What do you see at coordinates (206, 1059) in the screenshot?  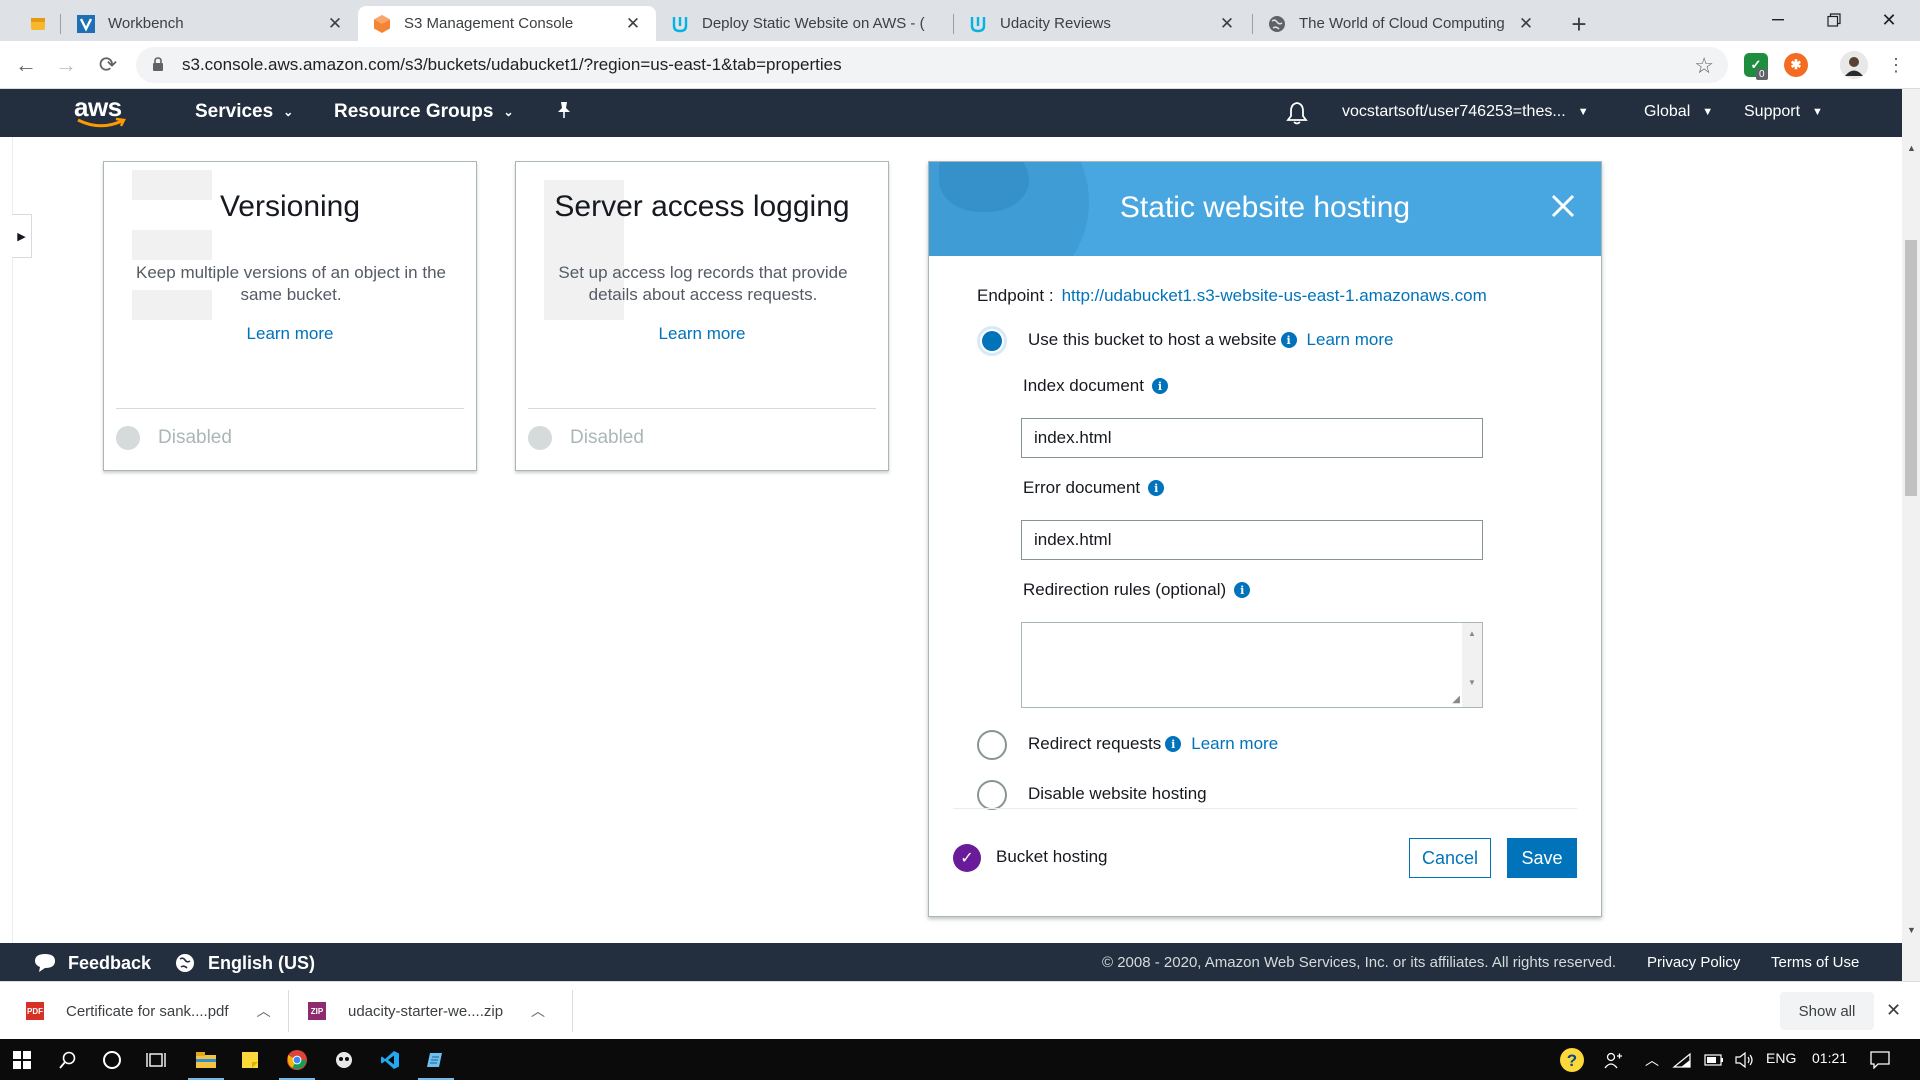 I see `file-explorer-icon` at bounding box center [206, 1059].